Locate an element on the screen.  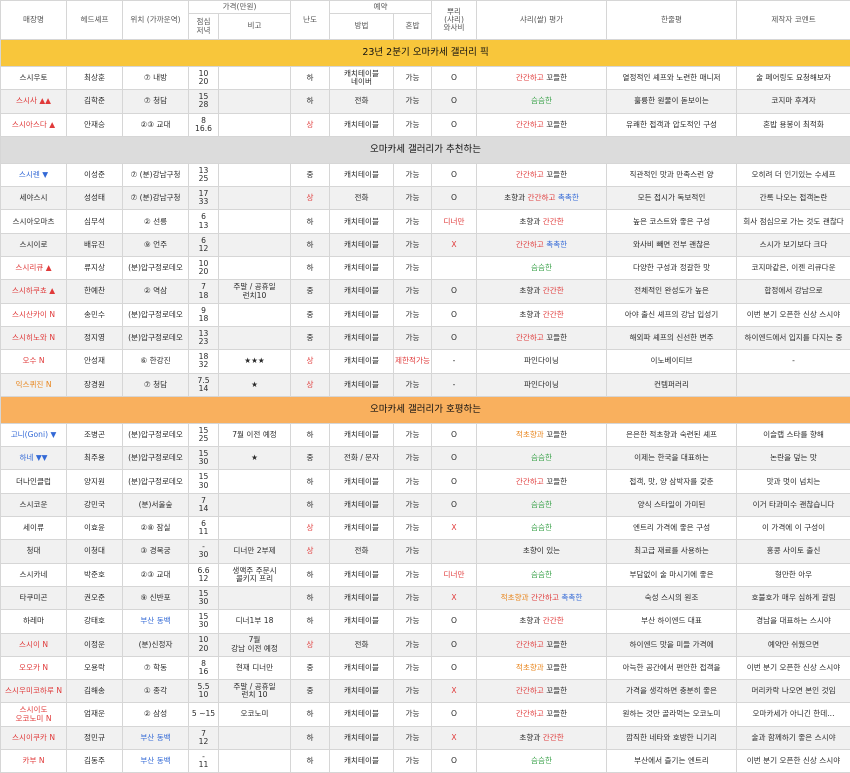
maker-comment: 회사 점심으로 가는 것도 괜찮다 is located at coordinates (793, 221).